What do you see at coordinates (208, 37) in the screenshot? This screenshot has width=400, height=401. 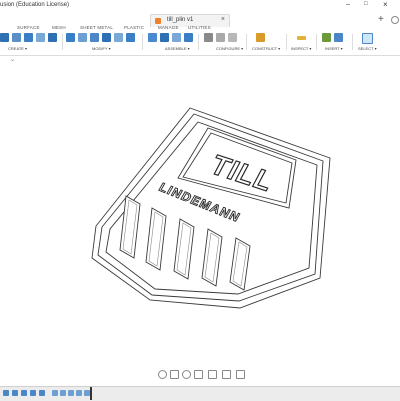 I see `configure-icon` at bounding box center [208, 37].